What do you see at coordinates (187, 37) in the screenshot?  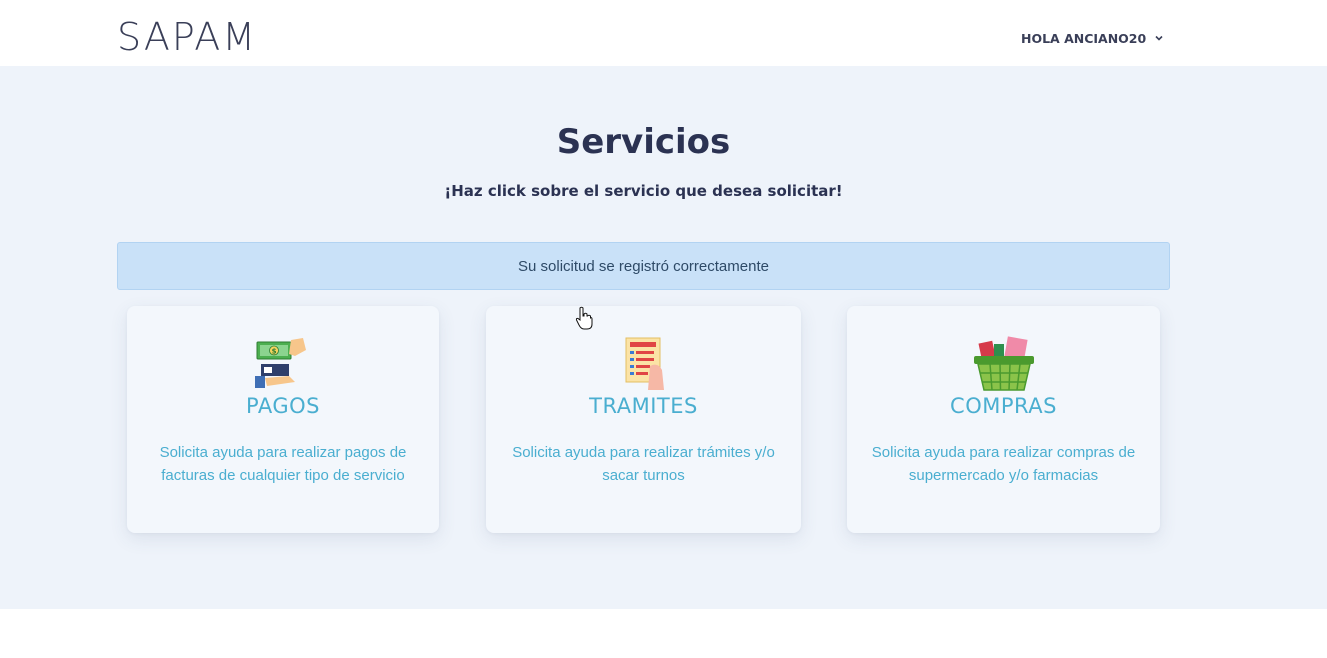 I see `brand-logo: SAPAM` at bounding box center [187, 37].